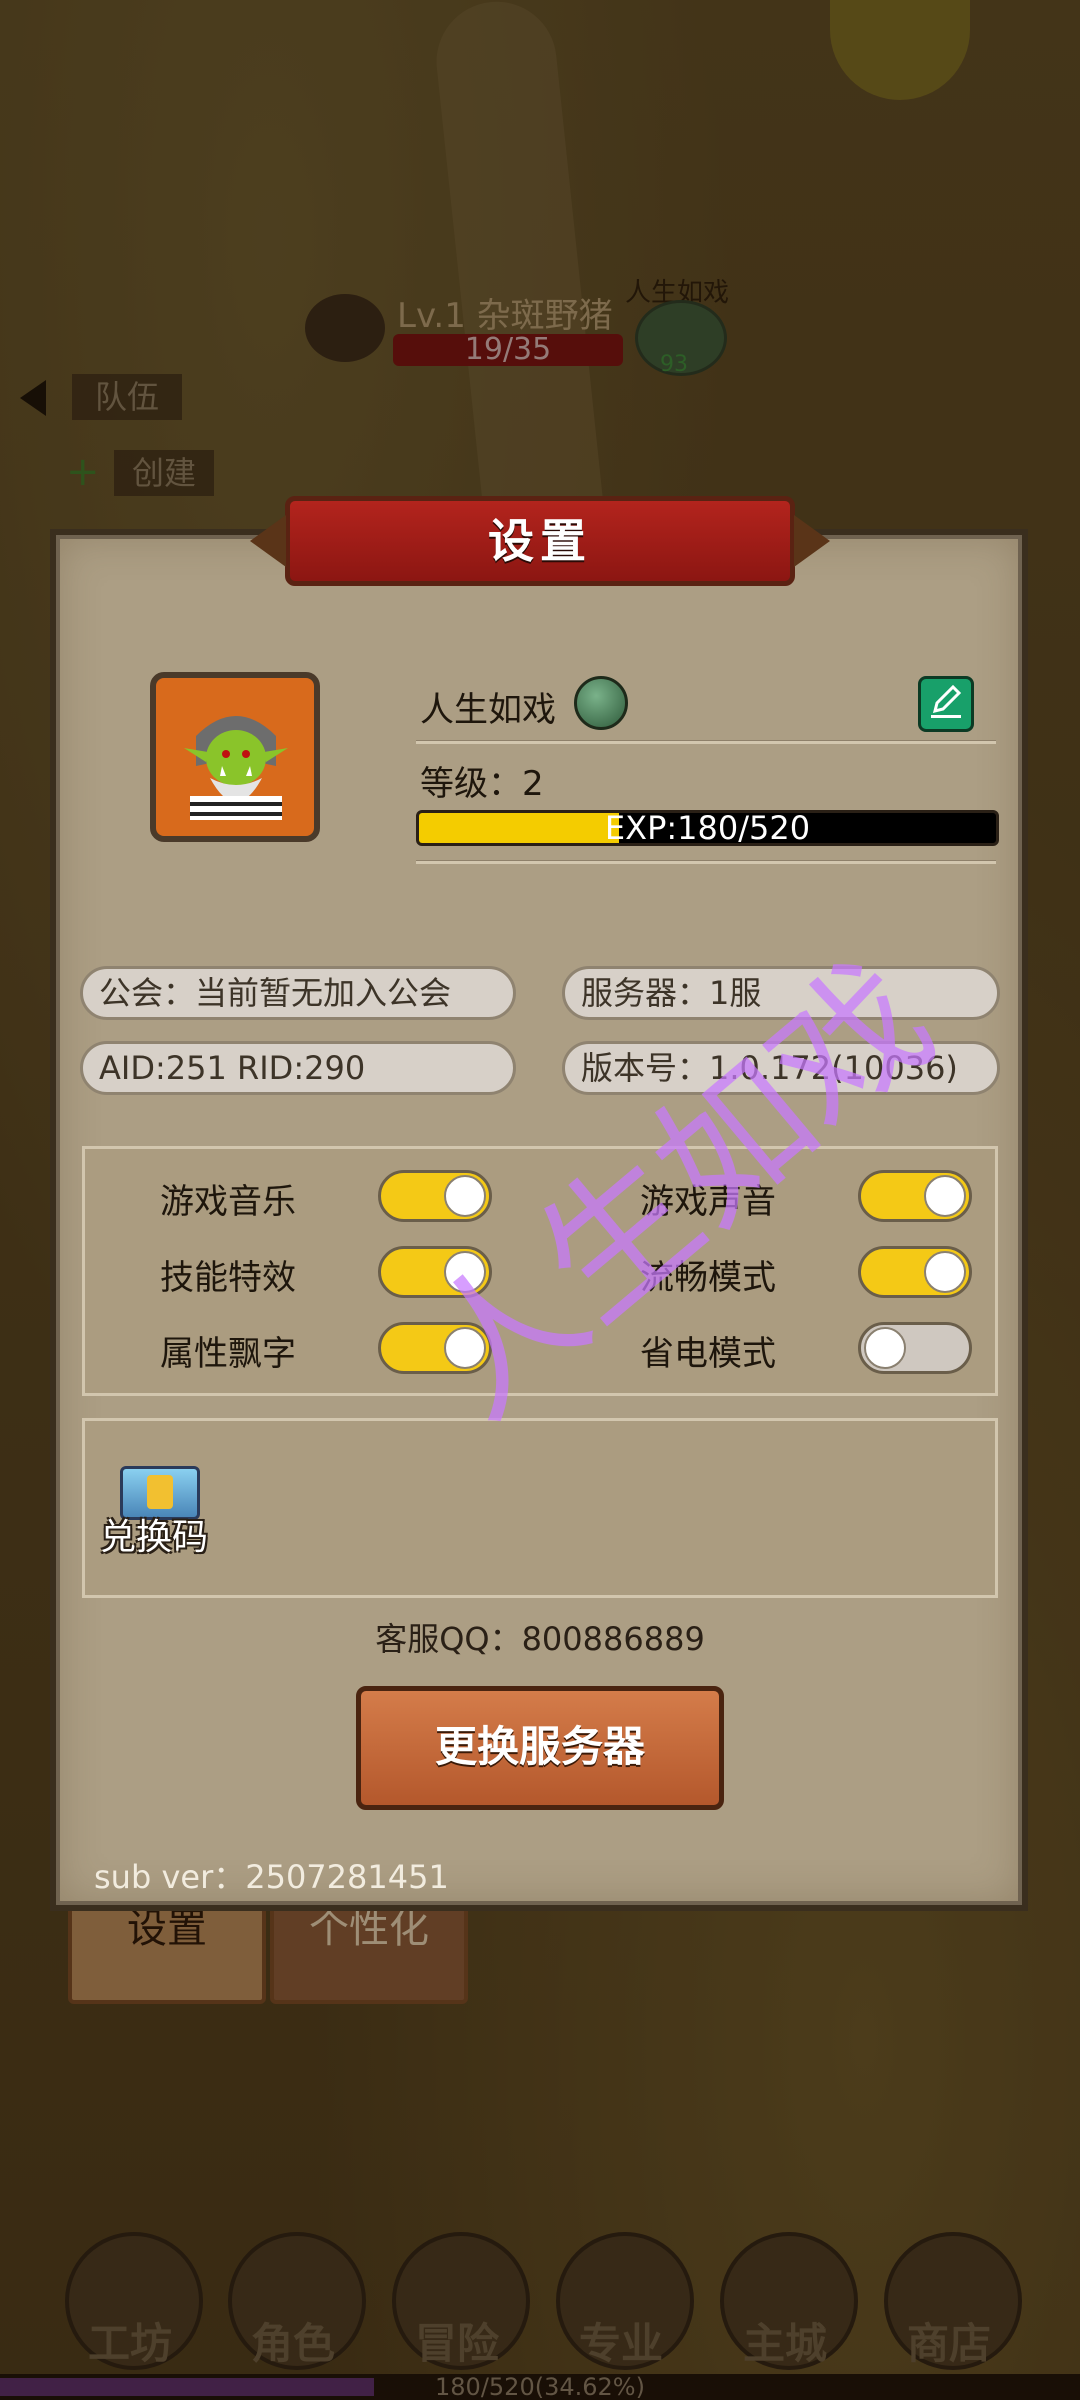 The image size is (1080, 2400). Describe the element at coordinates (915, 1348) in the screenshot. I see `power-saving-toggle` at that location.